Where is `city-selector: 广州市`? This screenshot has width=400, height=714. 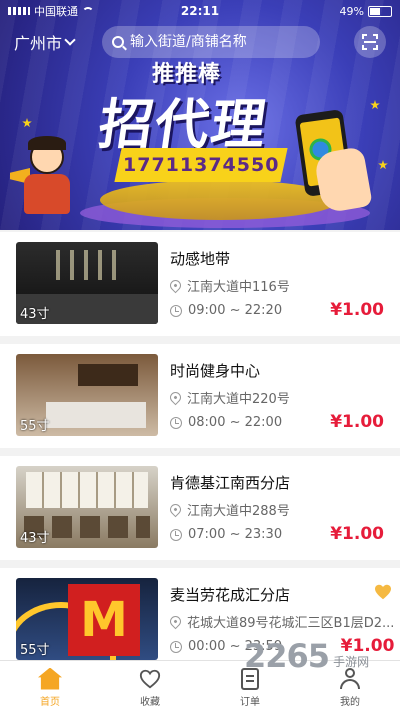 city-selector: 广州市 is located at coordinates (58, 42).